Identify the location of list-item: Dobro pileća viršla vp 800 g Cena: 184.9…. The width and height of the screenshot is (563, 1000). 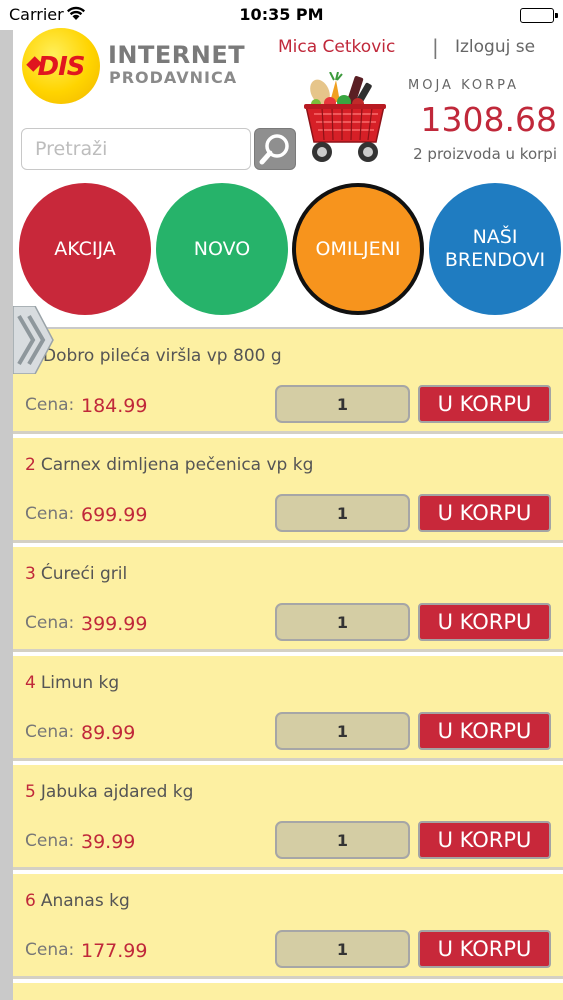
(288, 381).